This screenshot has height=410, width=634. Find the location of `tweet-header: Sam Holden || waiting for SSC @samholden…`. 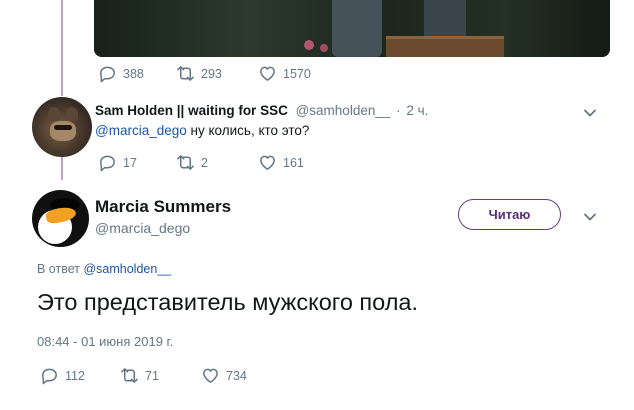

tweet-header: Sam Holden || waiting for SSC @samholden… is located at coordinates (261, 110).